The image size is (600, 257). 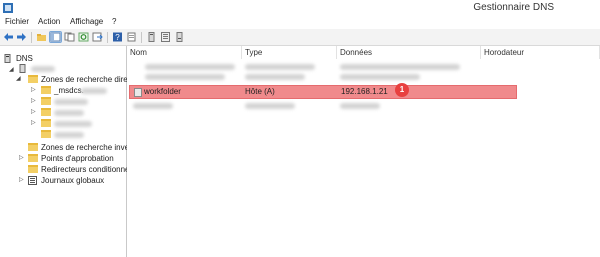 I want to click on window-title: Gestionnaire DNS, so click(x=513, y=7).